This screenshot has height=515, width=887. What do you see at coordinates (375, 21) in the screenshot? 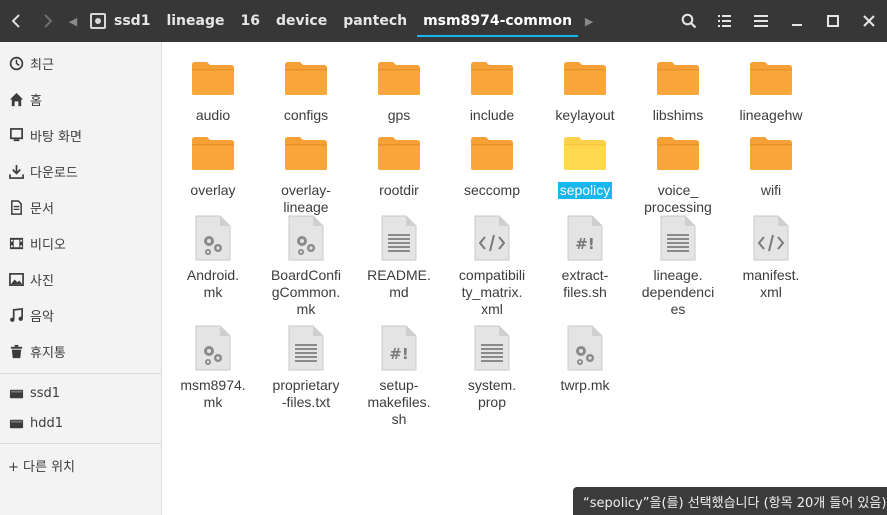
I see `breadcrumb-item-pantech: pantech` at bounding box center [375, 21].